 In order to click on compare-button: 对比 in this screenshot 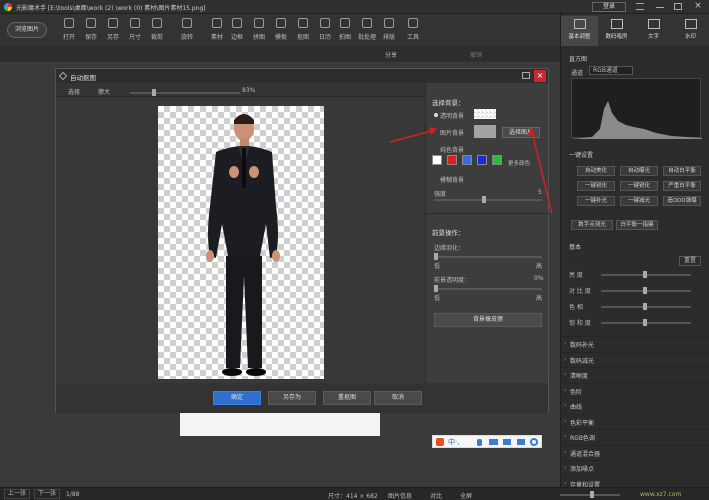, I will do `click(436, 495)`.